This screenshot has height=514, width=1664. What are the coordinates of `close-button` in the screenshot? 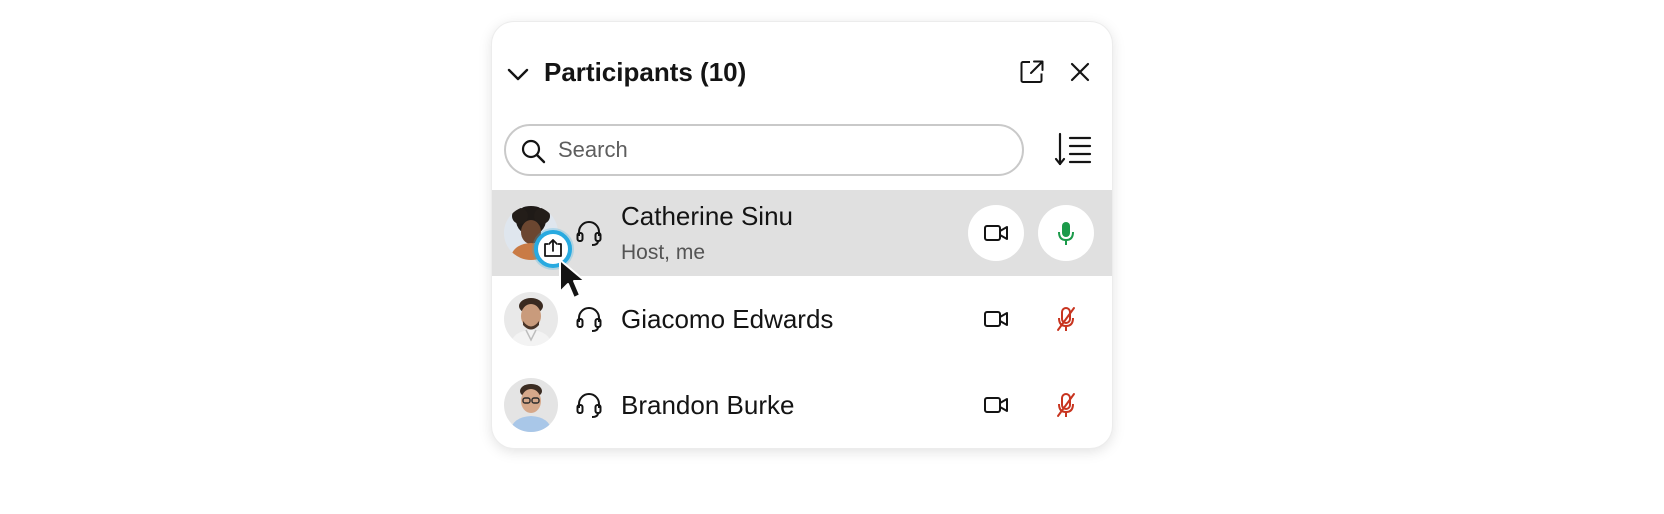 It's located at (1080, 72).